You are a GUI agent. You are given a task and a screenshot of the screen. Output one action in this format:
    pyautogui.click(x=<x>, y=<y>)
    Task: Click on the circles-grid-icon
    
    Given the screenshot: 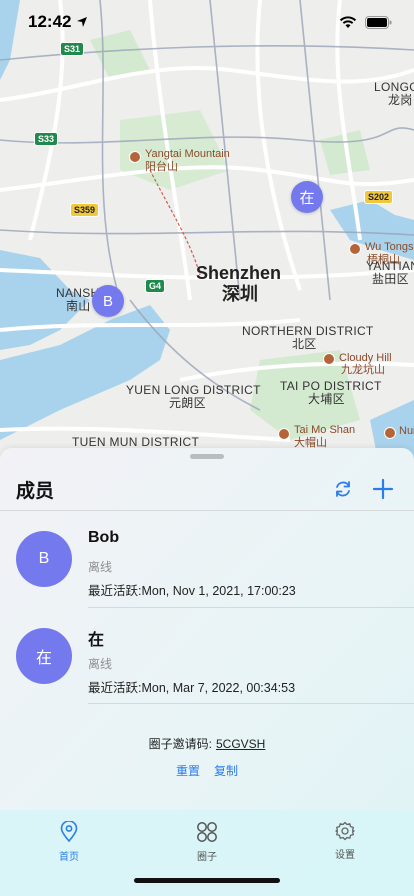 What is the action you would take?
    pyautogui.click(x=207, y=832)
    